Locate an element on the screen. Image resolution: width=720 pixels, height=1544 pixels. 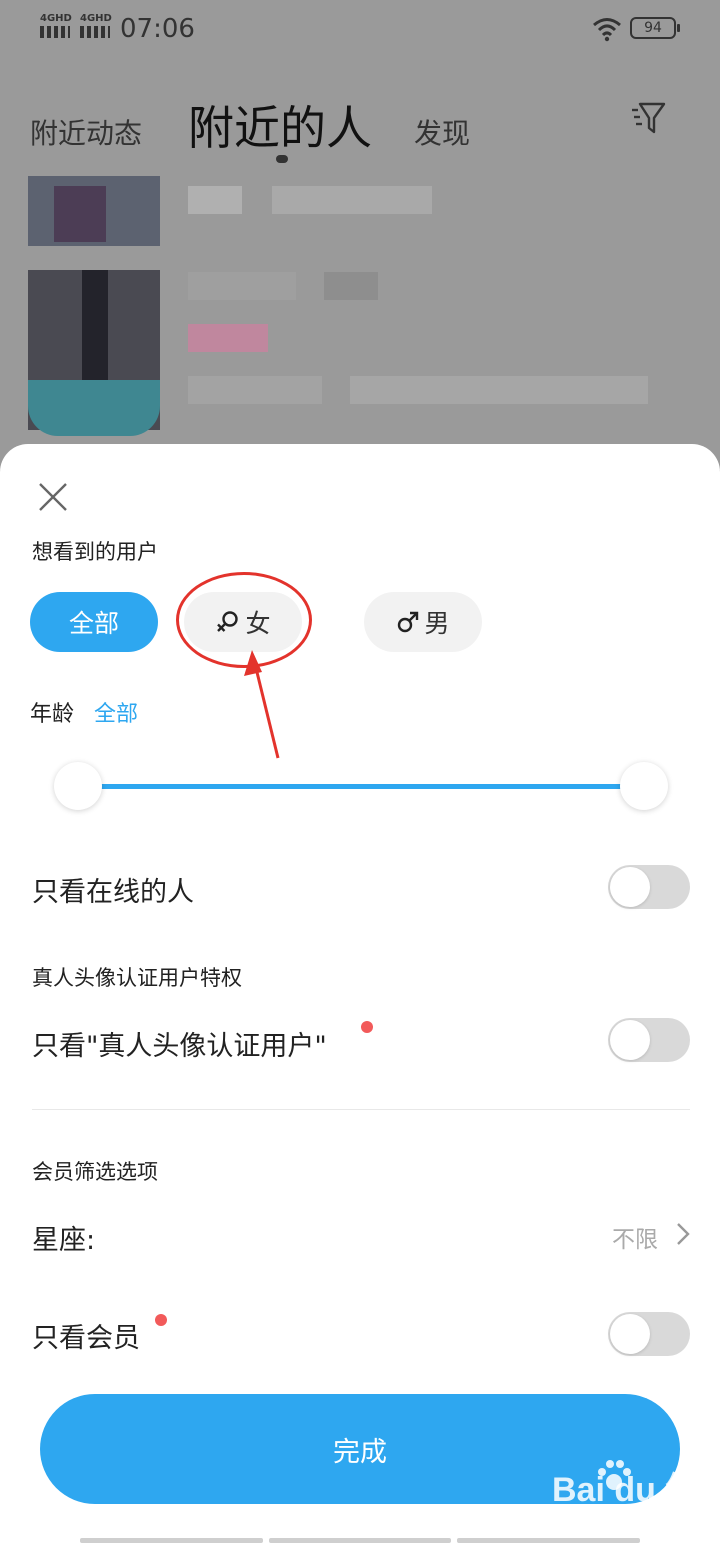
status-bar: 4GHD 4GHD 07:06 94 is located at coordinates (360, 29).